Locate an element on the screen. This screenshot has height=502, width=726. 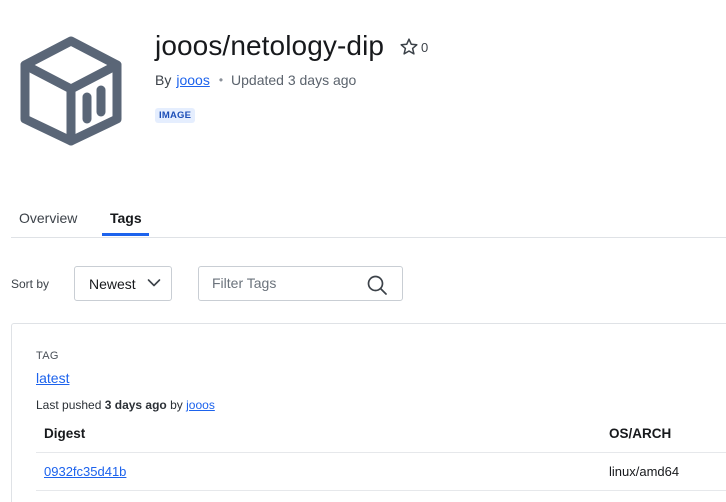
sort-value: Newest is located at coordinates (112, 283).